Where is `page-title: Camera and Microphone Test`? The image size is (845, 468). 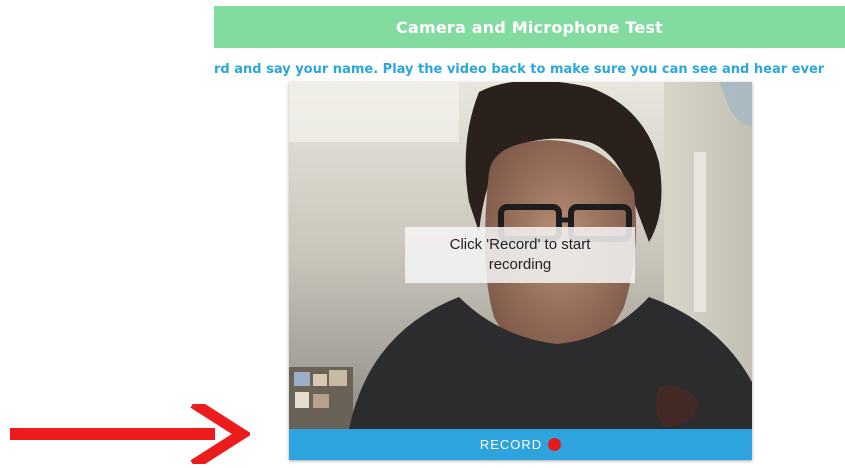
page-title: Camera and Microphone Test is located at coordinates (529, 27).